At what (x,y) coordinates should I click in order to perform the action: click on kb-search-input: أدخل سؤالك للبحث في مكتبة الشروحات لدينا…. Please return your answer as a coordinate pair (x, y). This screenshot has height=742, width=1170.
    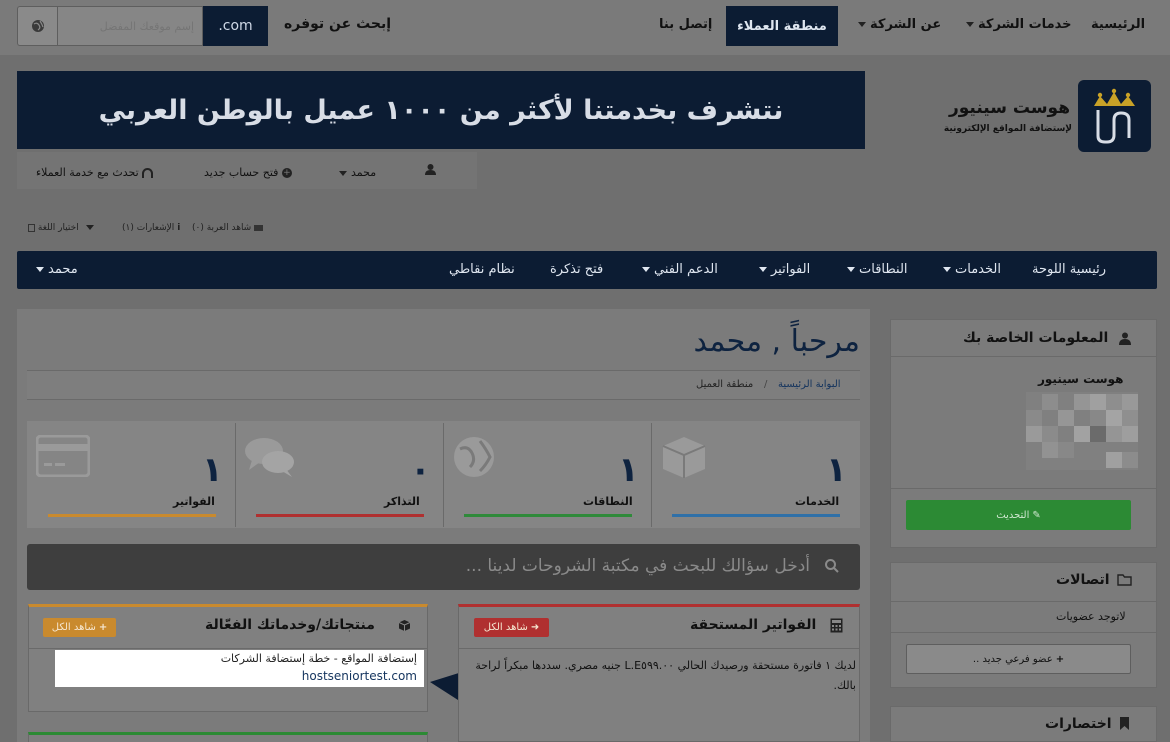
    Looking at the image, I should click on (625, 566).